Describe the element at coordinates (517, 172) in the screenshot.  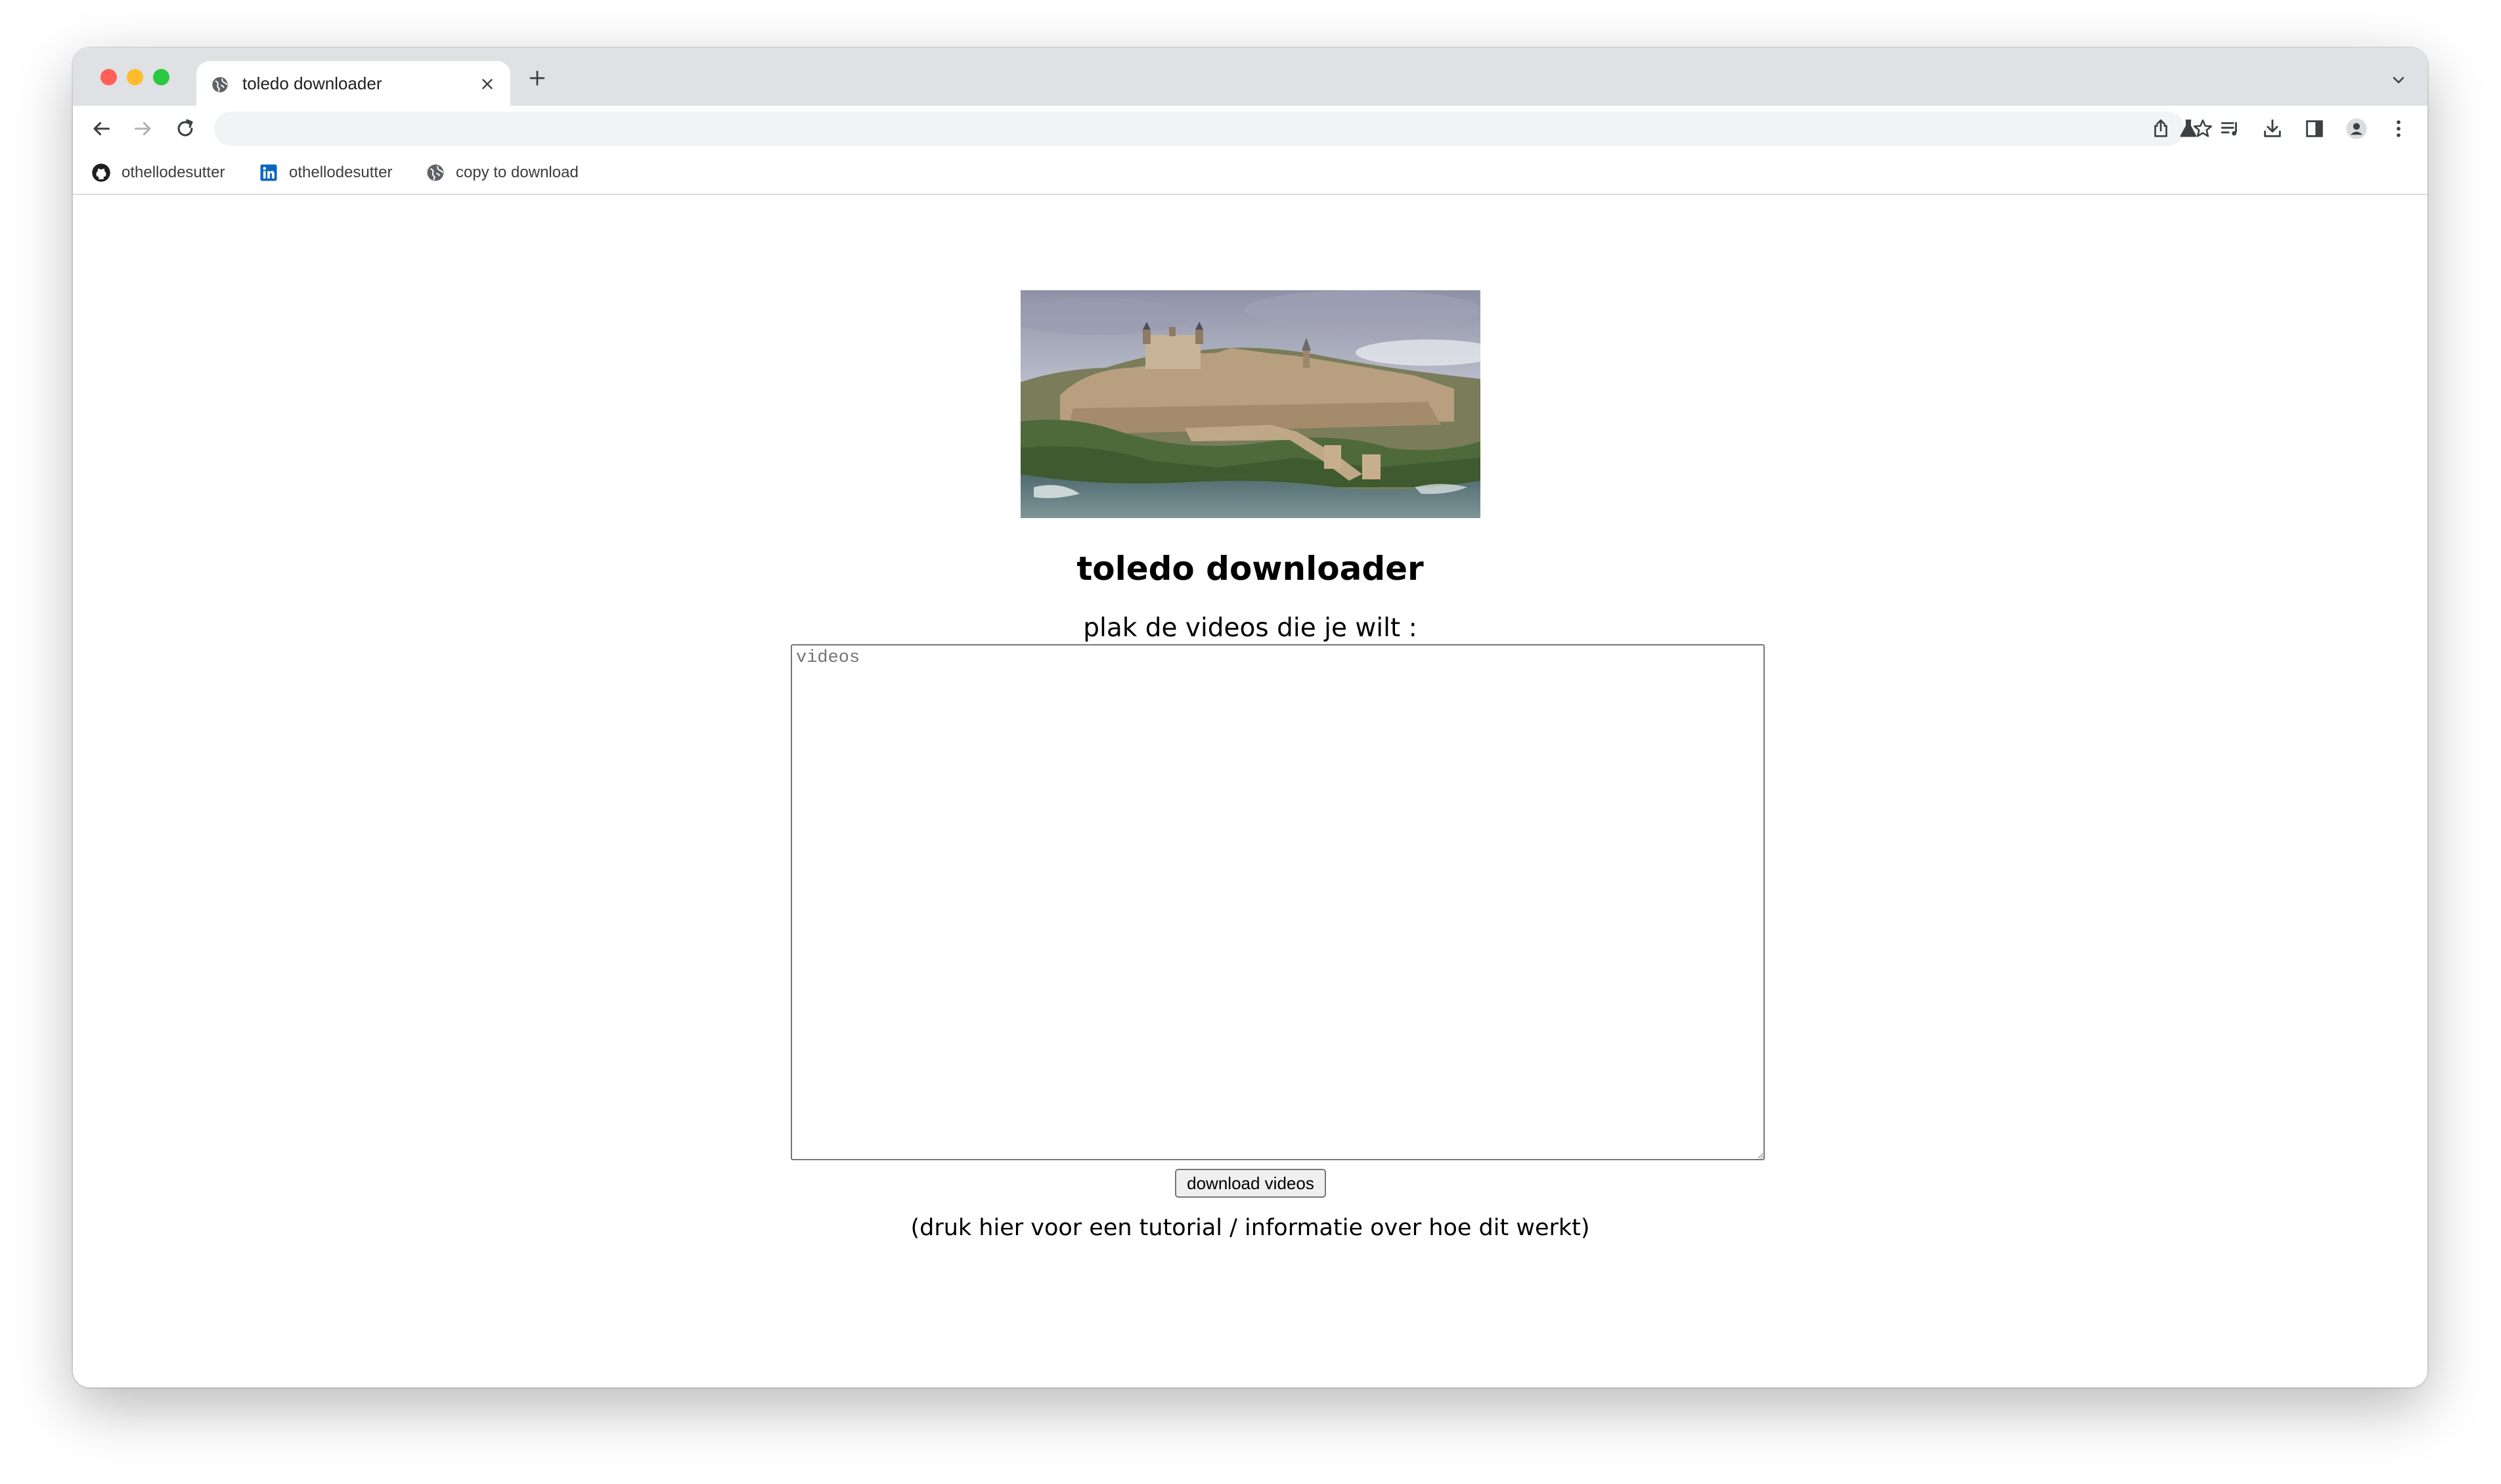
I see `bookmark-label: copy to download` at that location.